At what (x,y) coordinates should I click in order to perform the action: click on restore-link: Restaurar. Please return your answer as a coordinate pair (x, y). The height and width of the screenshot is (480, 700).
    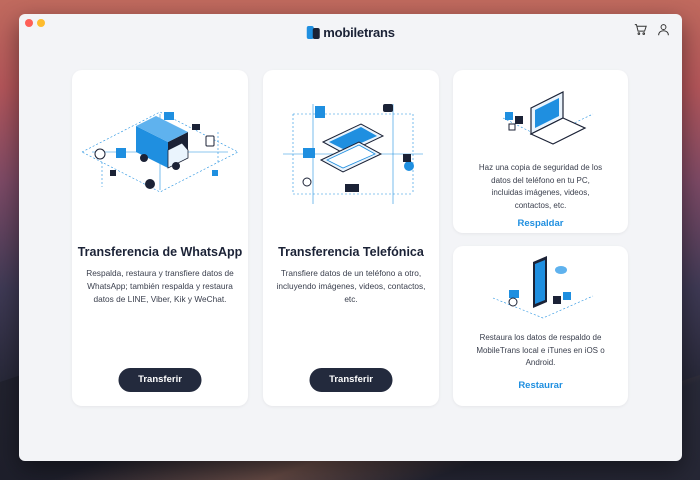
    Looking at the image, I should click on (540, 385).